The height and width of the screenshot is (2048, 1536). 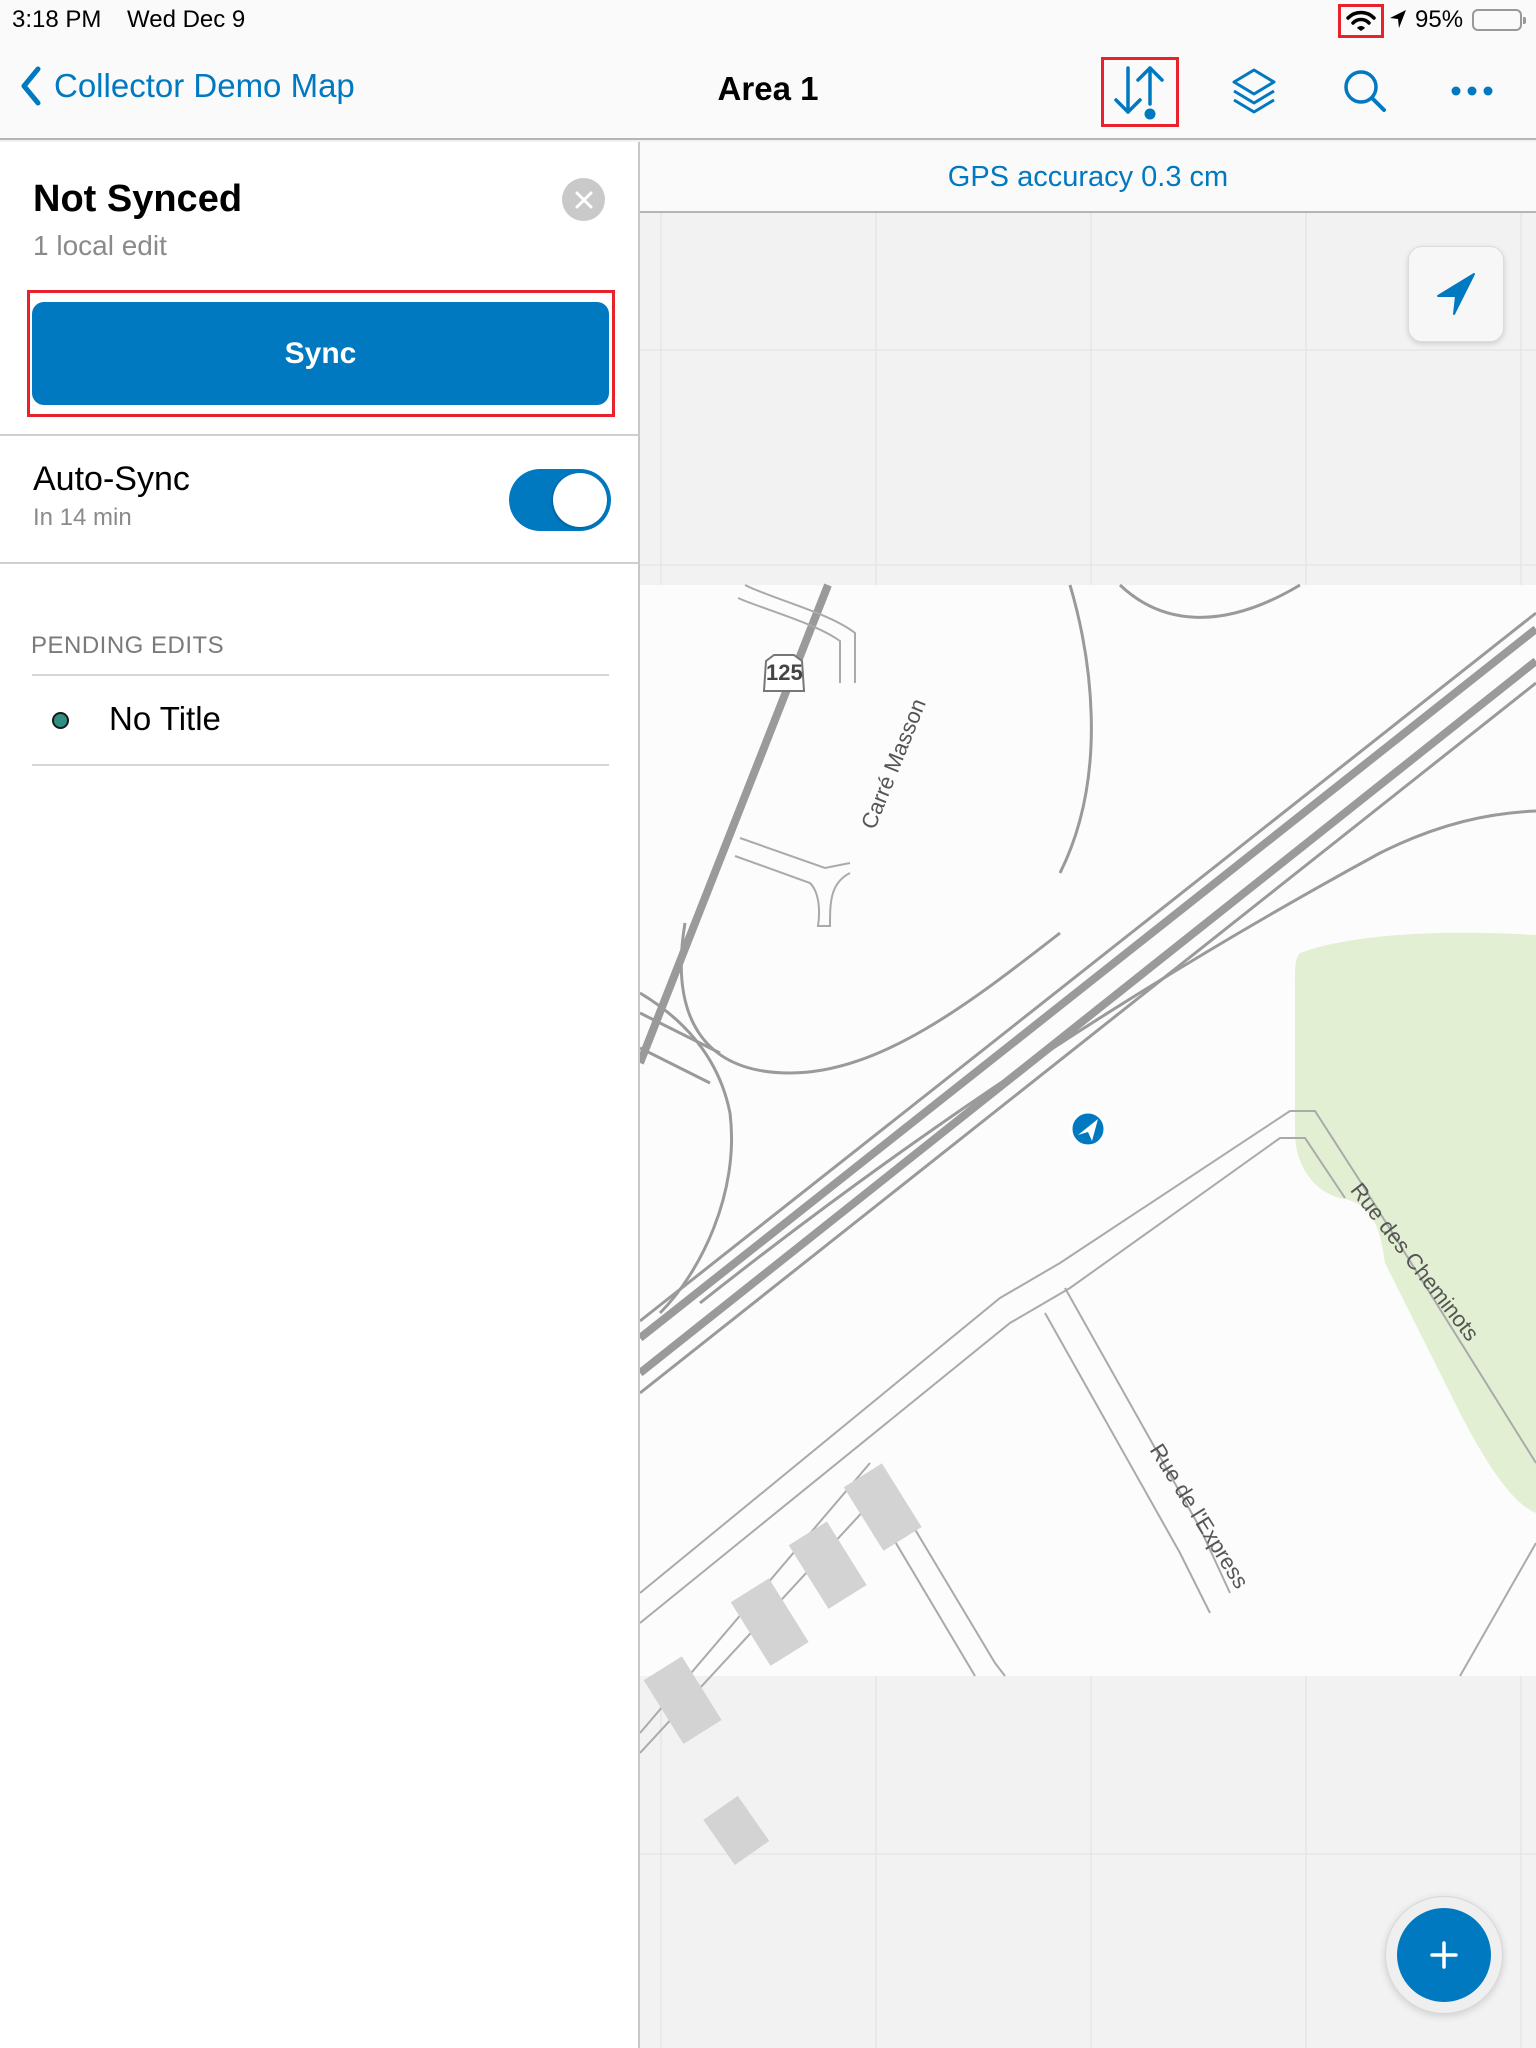 I want to click on route-shield: 125, so click(x=784, y=675).